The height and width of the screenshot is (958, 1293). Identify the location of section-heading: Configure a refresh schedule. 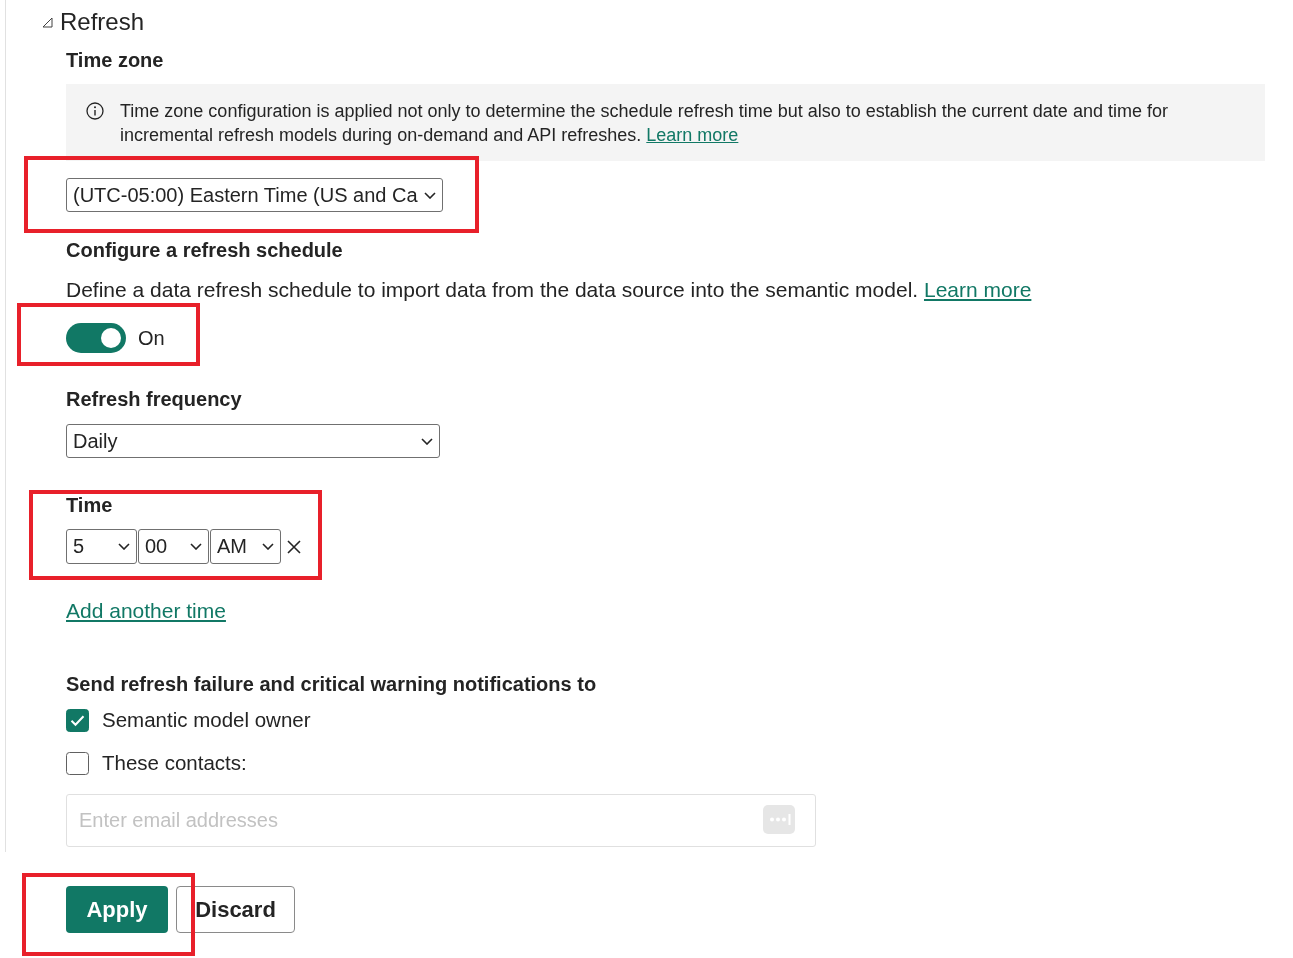
(204, 250).